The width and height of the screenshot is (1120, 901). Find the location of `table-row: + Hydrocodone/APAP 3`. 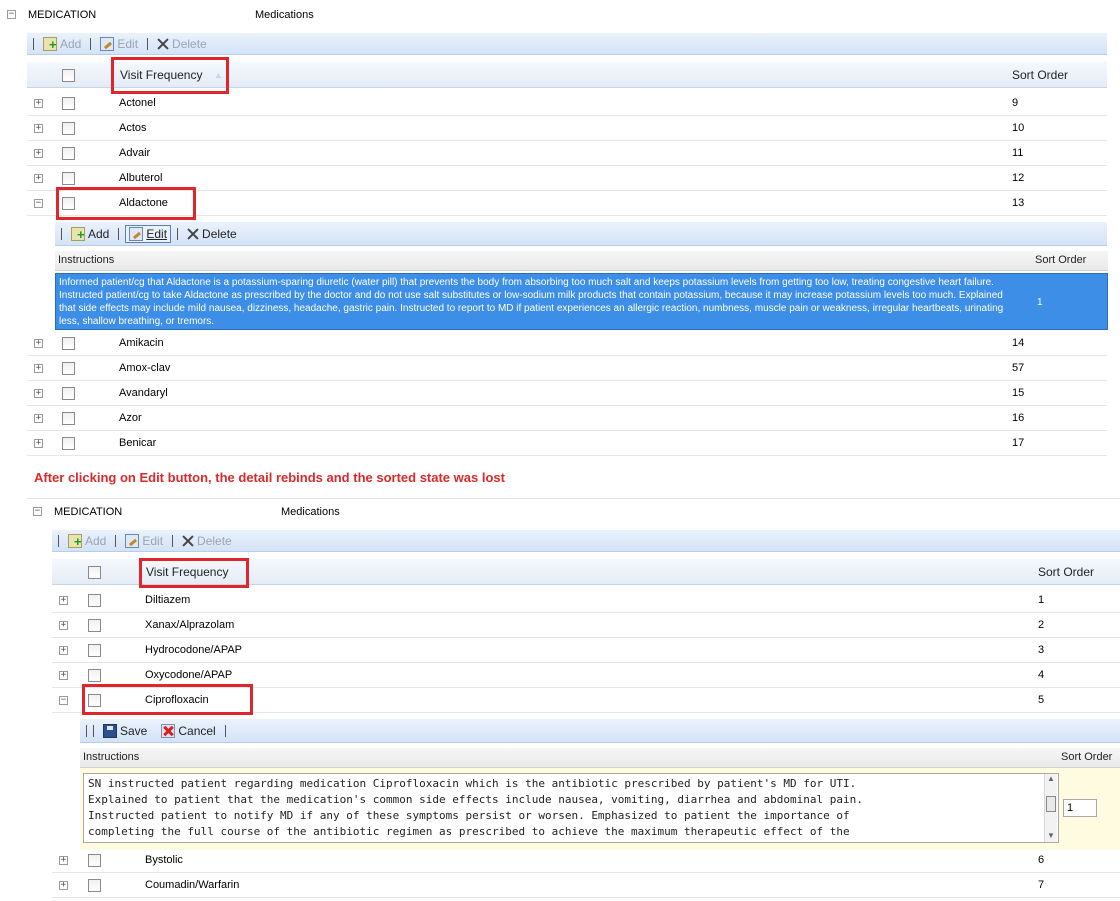

table-row: + Hydrocodone/APAP 3 is located at coordinates (586, 650).